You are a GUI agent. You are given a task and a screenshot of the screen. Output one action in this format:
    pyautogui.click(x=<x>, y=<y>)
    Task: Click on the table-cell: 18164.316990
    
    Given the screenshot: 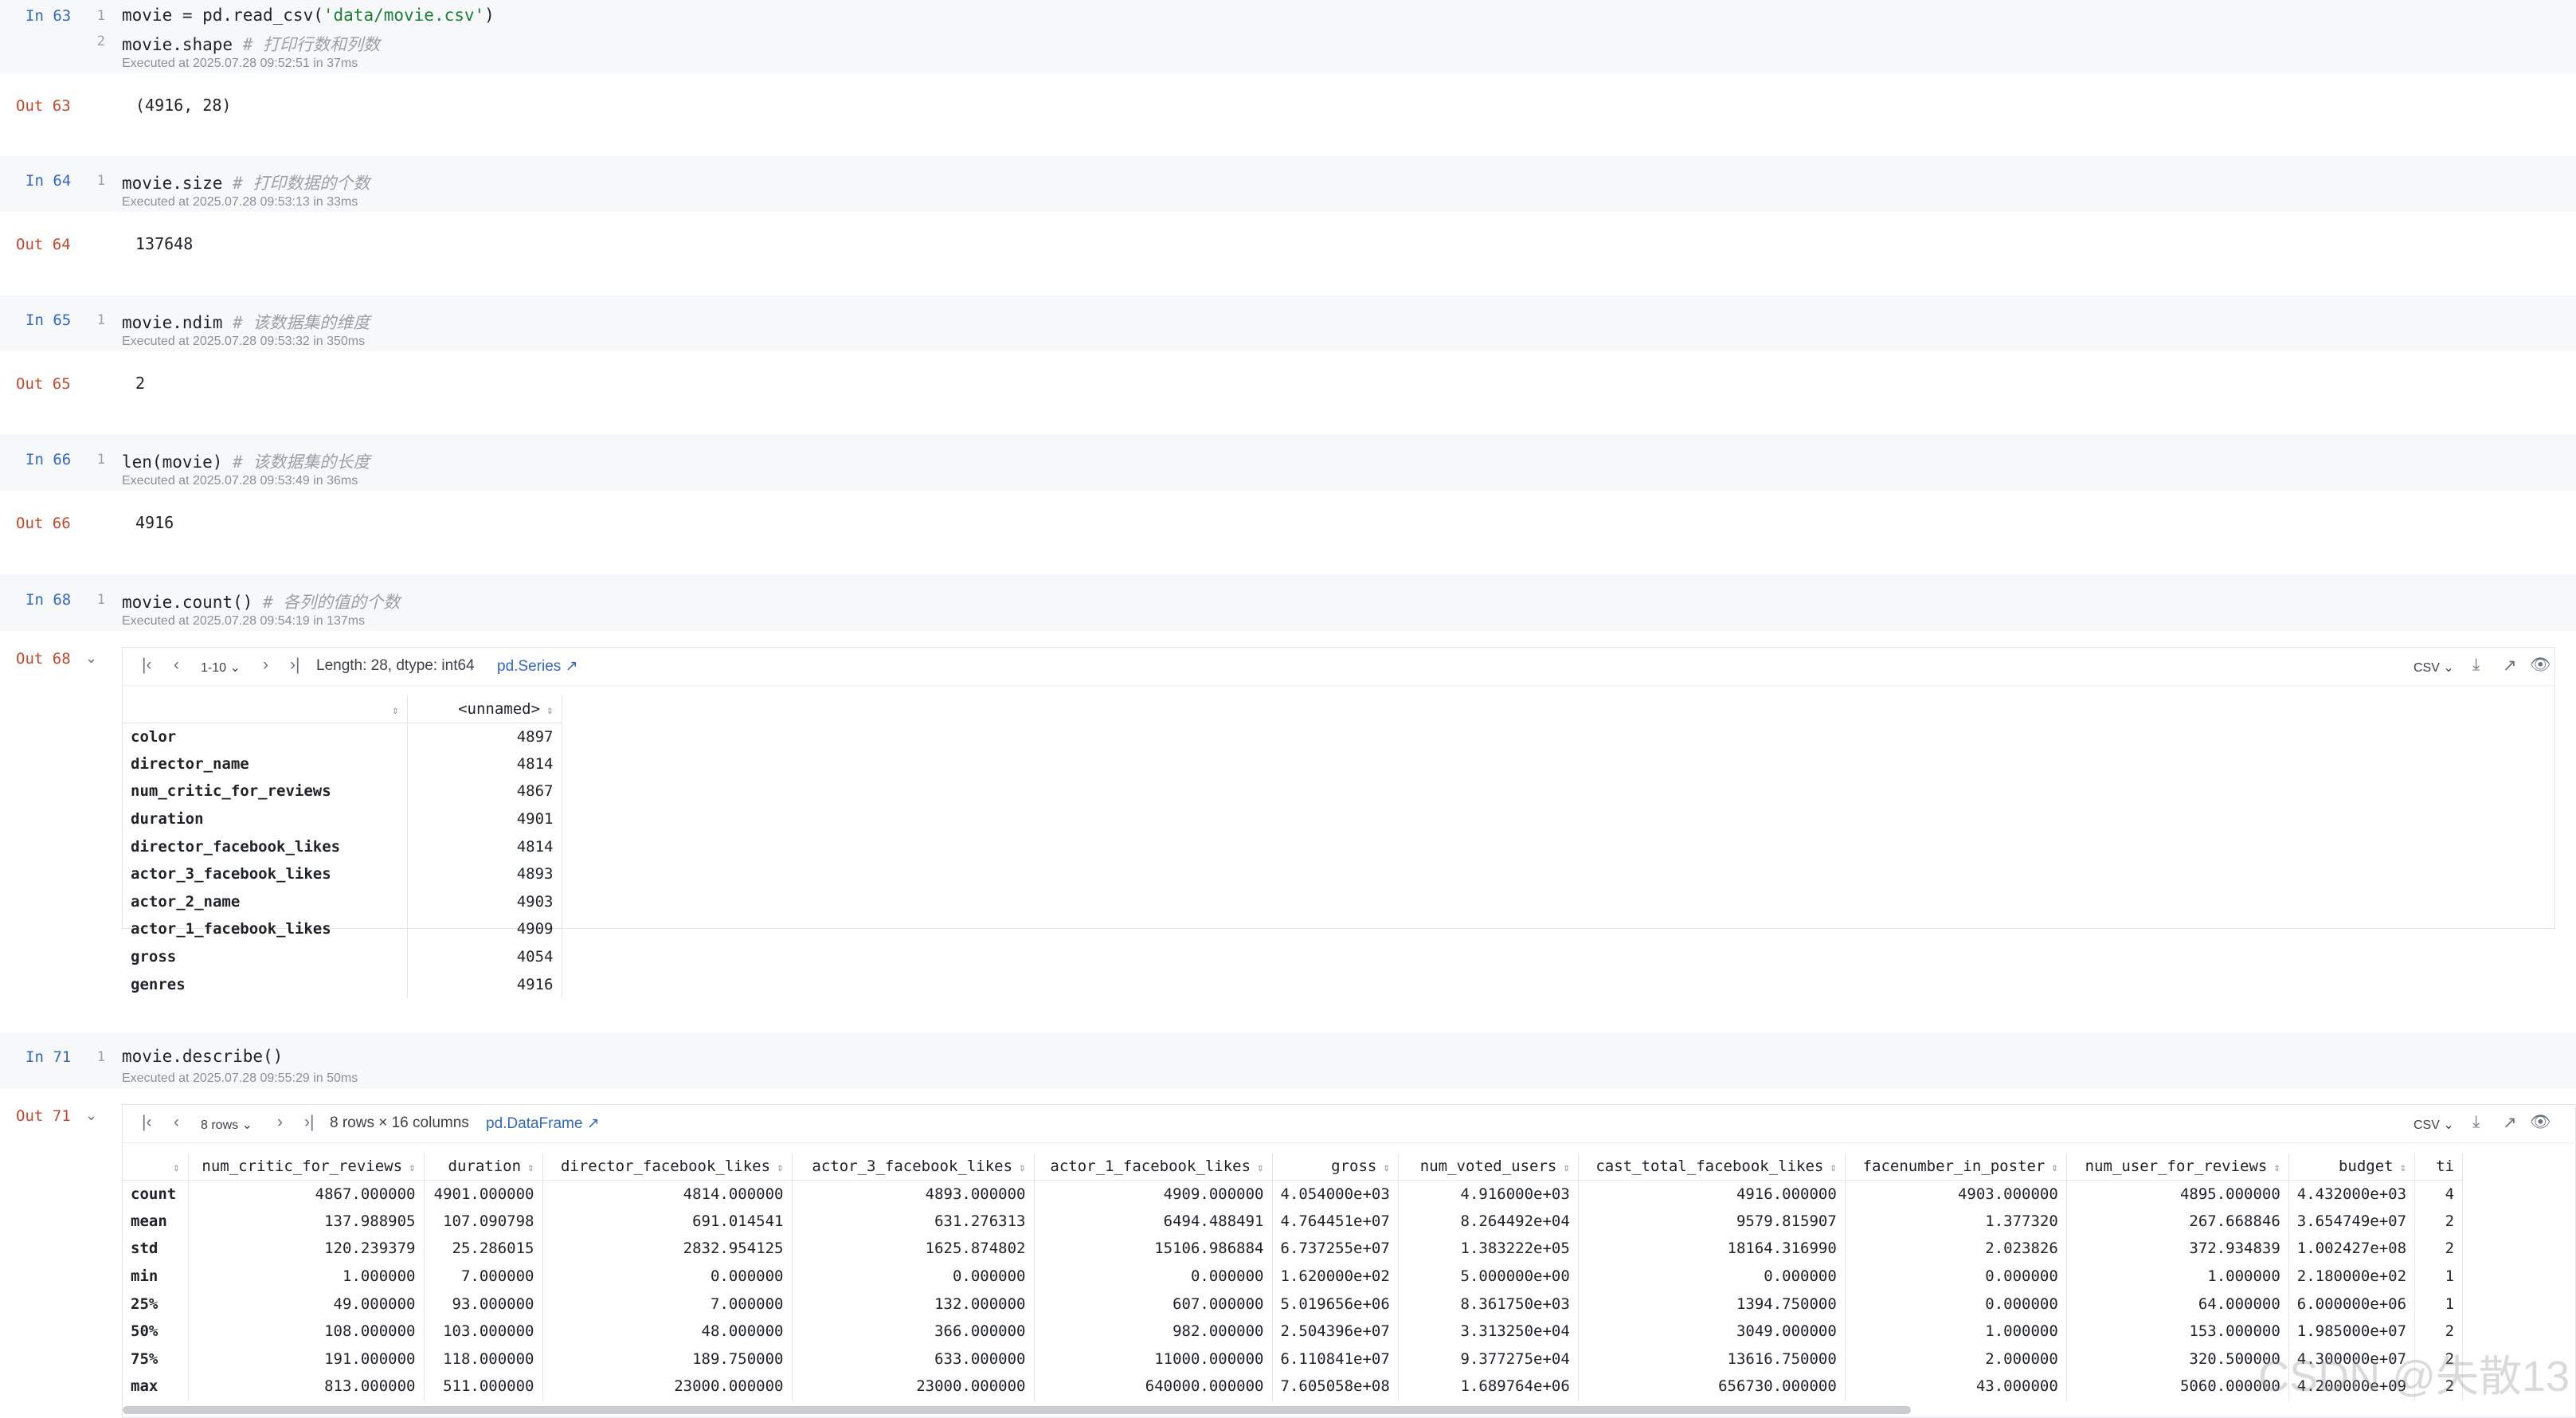 What is the action you would take?
    pyautogui.click(x=1712, y=1249)
    